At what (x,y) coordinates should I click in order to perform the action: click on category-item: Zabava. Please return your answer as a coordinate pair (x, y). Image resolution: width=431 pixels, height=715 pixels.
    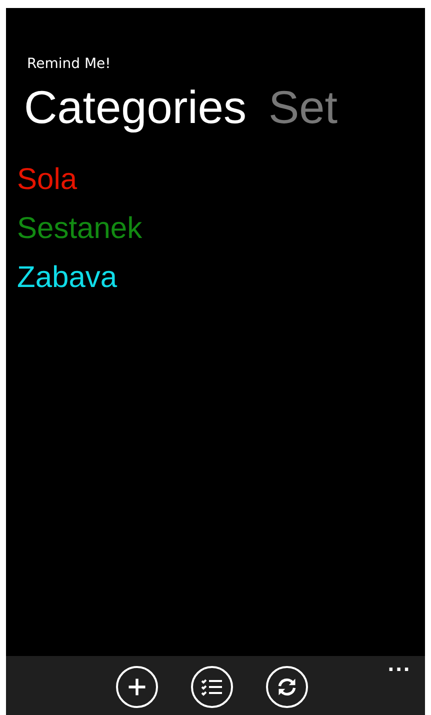
    Looking at the image, I should click on (67, 277).